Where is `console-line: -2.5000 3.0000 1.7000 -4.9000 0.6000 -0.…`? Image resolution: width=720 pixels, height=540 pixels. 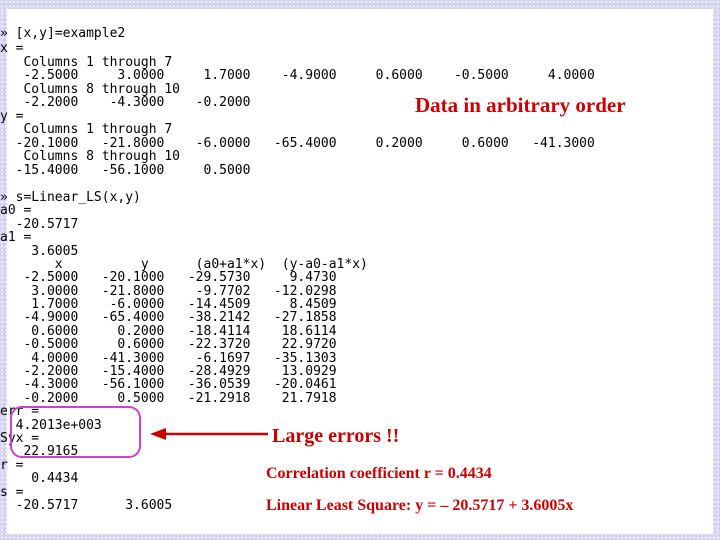
console-line: -2.5000 3.0000 1.7000 -4.9000 0.6000 -0.… is located at coordinates (297, 75).